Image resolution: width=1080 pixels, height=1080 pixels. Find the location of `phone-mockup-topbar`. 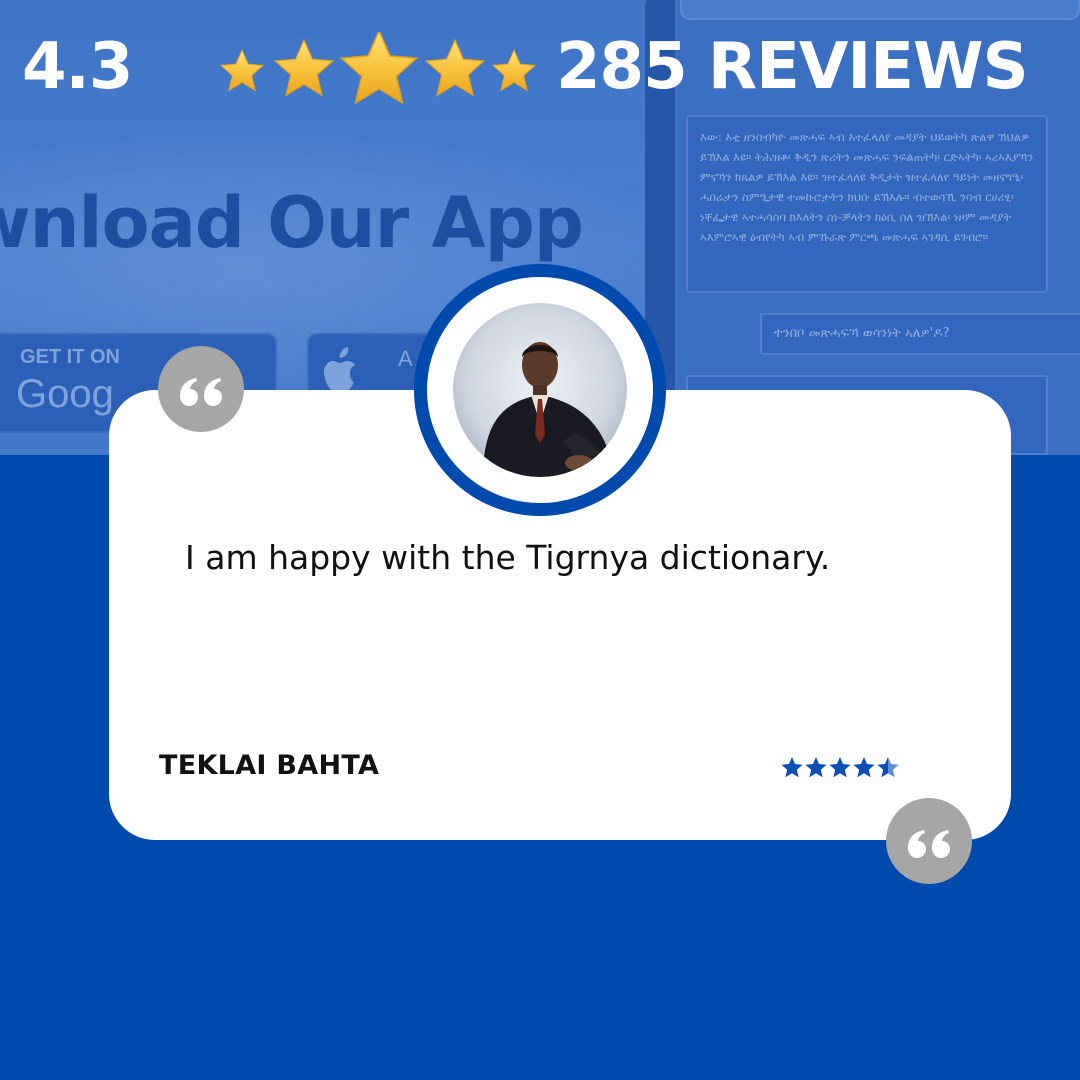

phone-mockup-topbar is located at coordinates (880, 10).